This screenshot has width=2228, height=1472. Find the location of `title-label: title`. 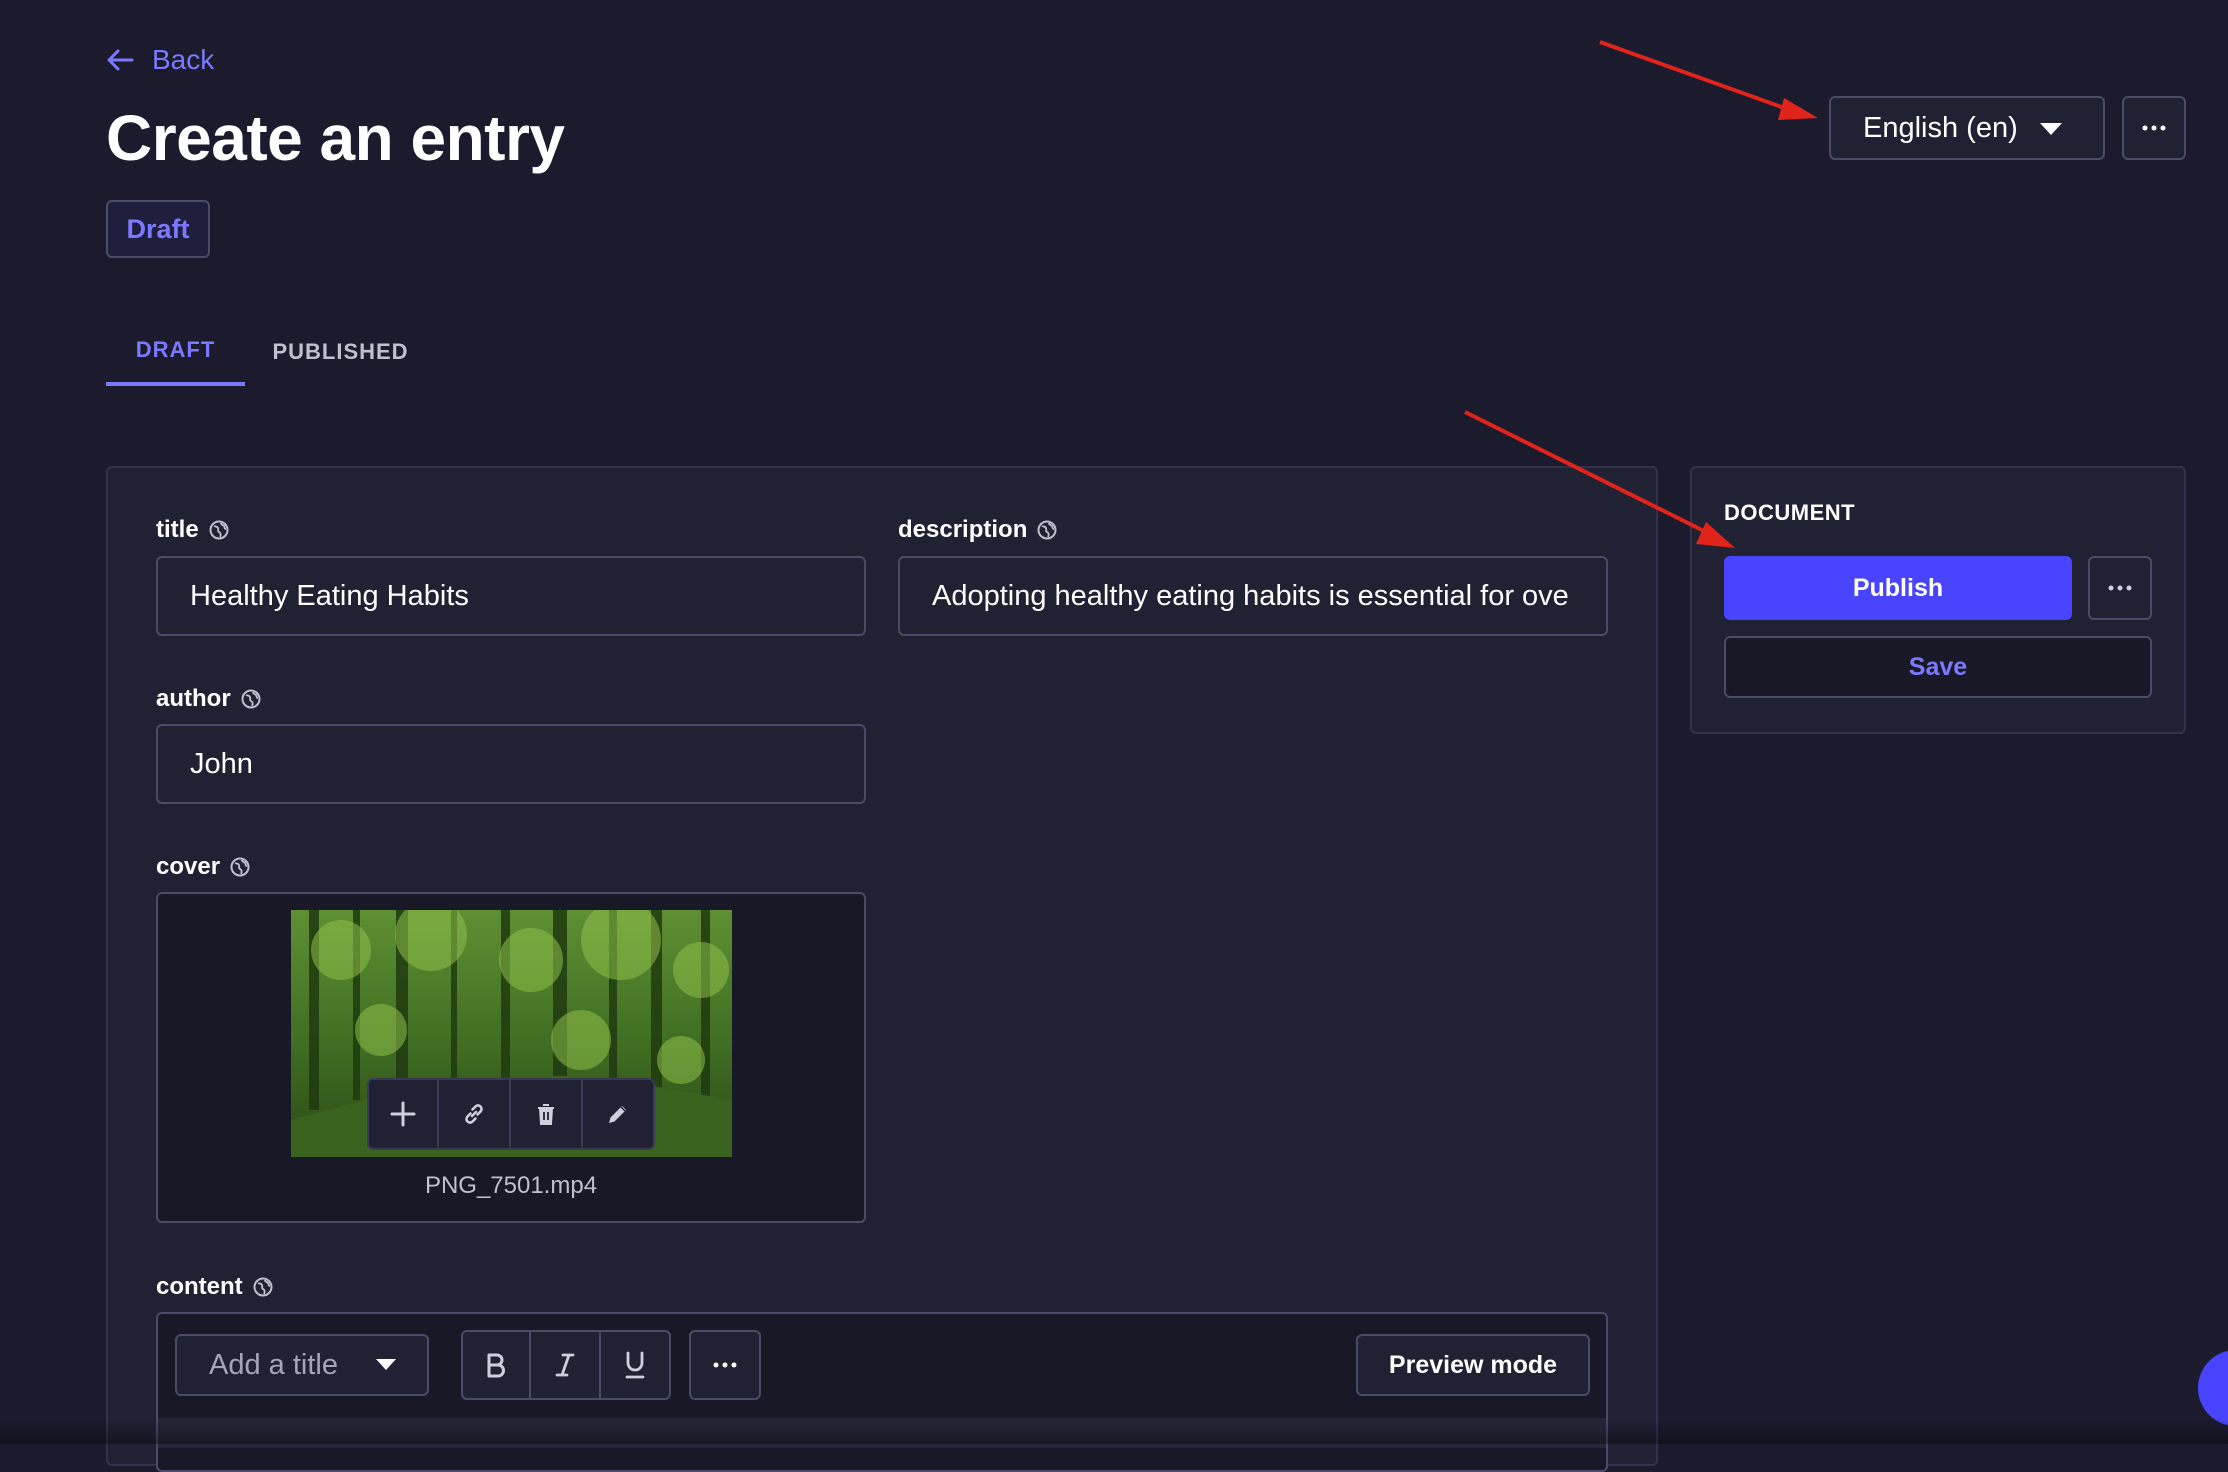

title-label: title is located at coordinates (192, 530).